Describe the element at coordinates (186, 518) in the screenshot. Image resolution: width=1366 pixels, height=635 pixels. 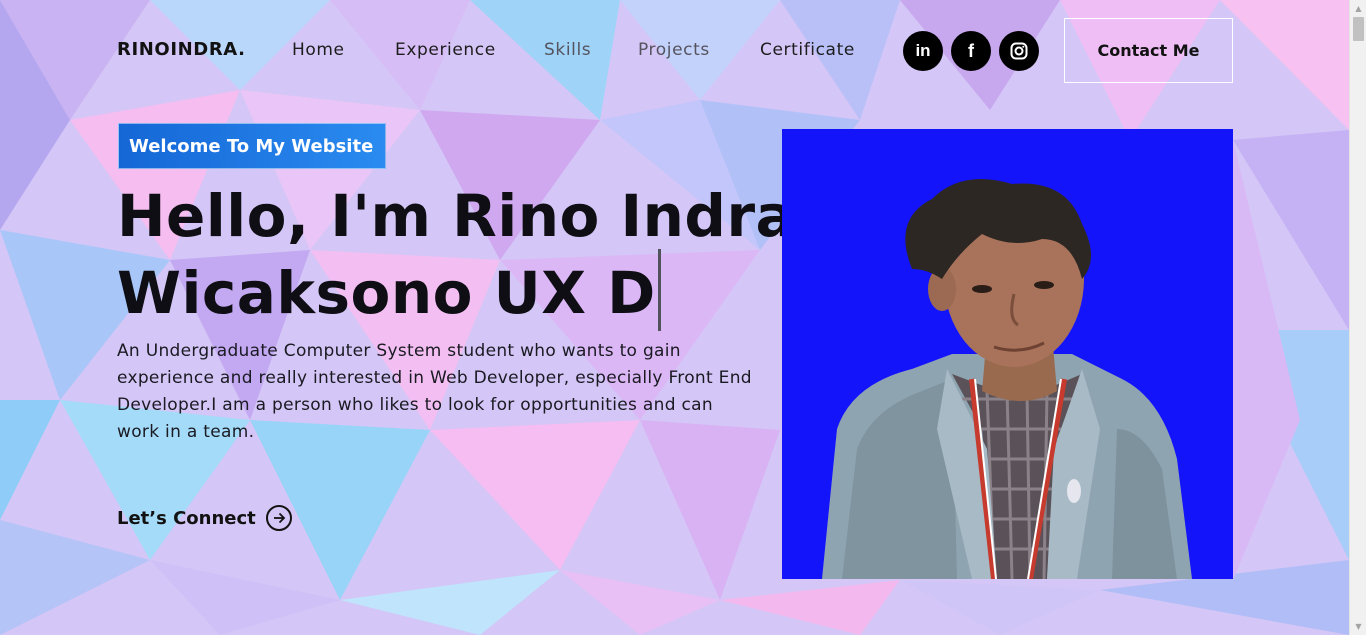
I see `lets-connect-label: Let’s Connect` at that location.